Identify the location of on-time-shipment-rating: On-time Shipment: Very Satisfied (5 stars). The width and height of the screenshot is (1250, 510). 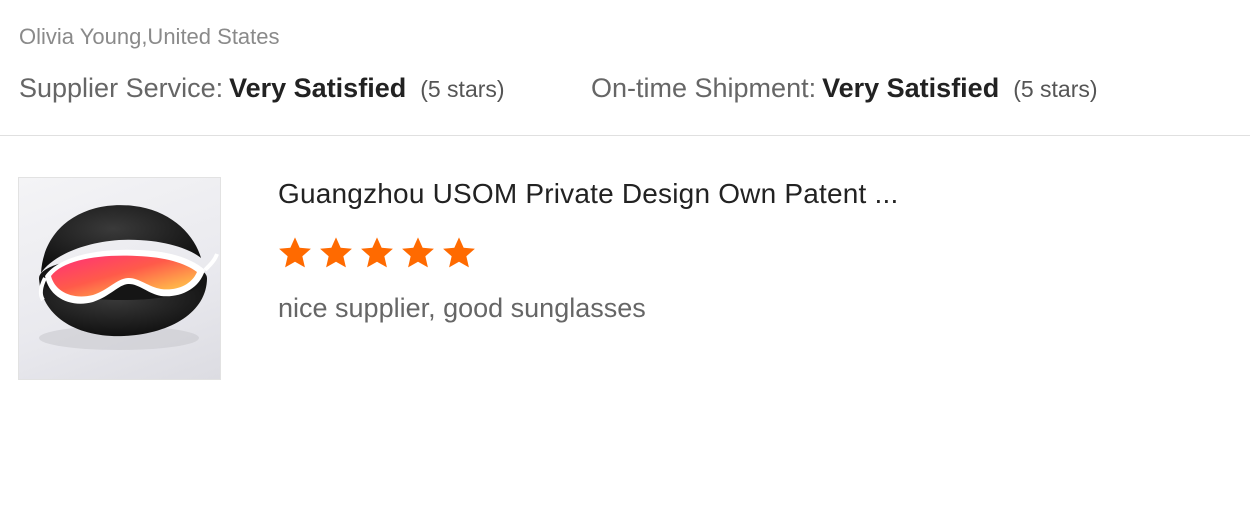
(844, 90).